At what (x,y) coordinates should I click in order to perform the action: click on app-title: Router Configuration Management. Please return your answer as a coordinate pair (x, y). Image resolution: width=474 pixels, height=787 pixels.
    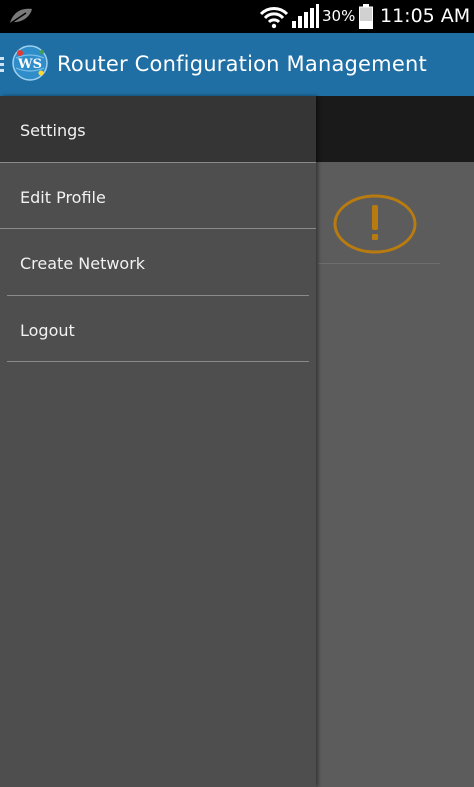
    Looking at the image, I should click on (242, 64).